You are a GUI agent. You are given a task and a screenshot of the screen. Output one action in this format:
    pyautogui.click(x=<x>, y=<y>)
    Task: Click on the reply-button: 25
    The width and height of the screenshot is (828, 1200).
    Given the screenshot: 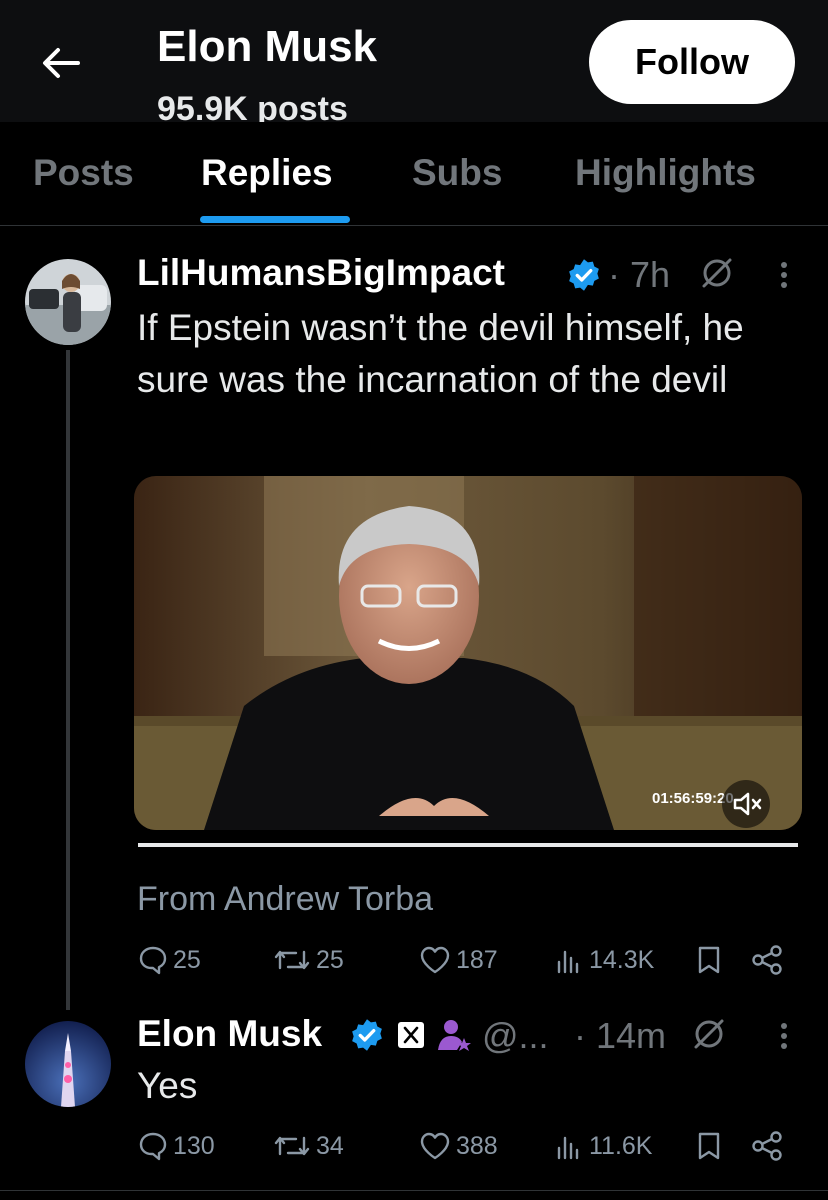 What is the action you would take?
    pyautogui.click(x=169, y=960)
    